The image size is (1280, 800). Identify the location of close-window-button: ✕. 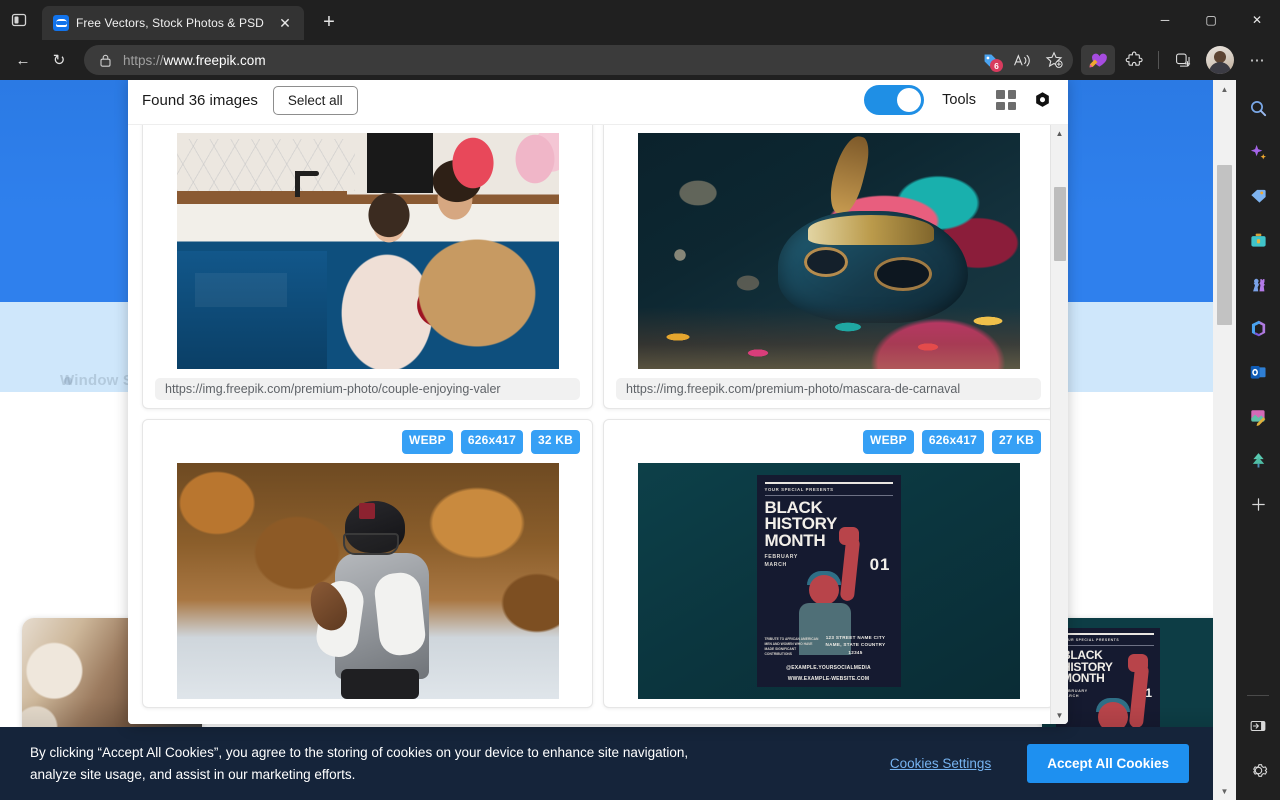
(1257, 20).